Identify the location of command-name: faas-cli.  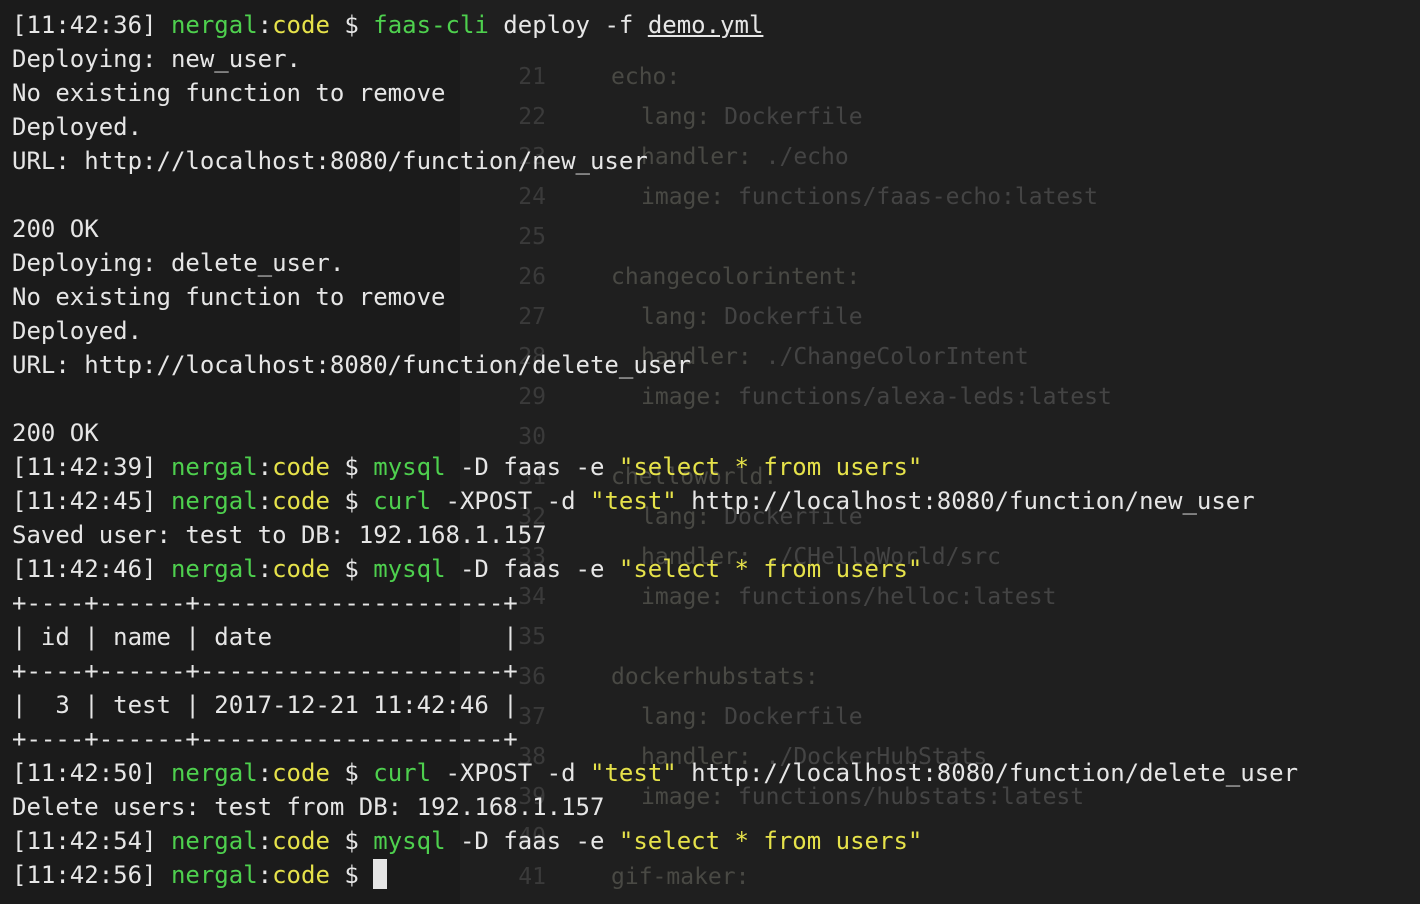
(431, 25).